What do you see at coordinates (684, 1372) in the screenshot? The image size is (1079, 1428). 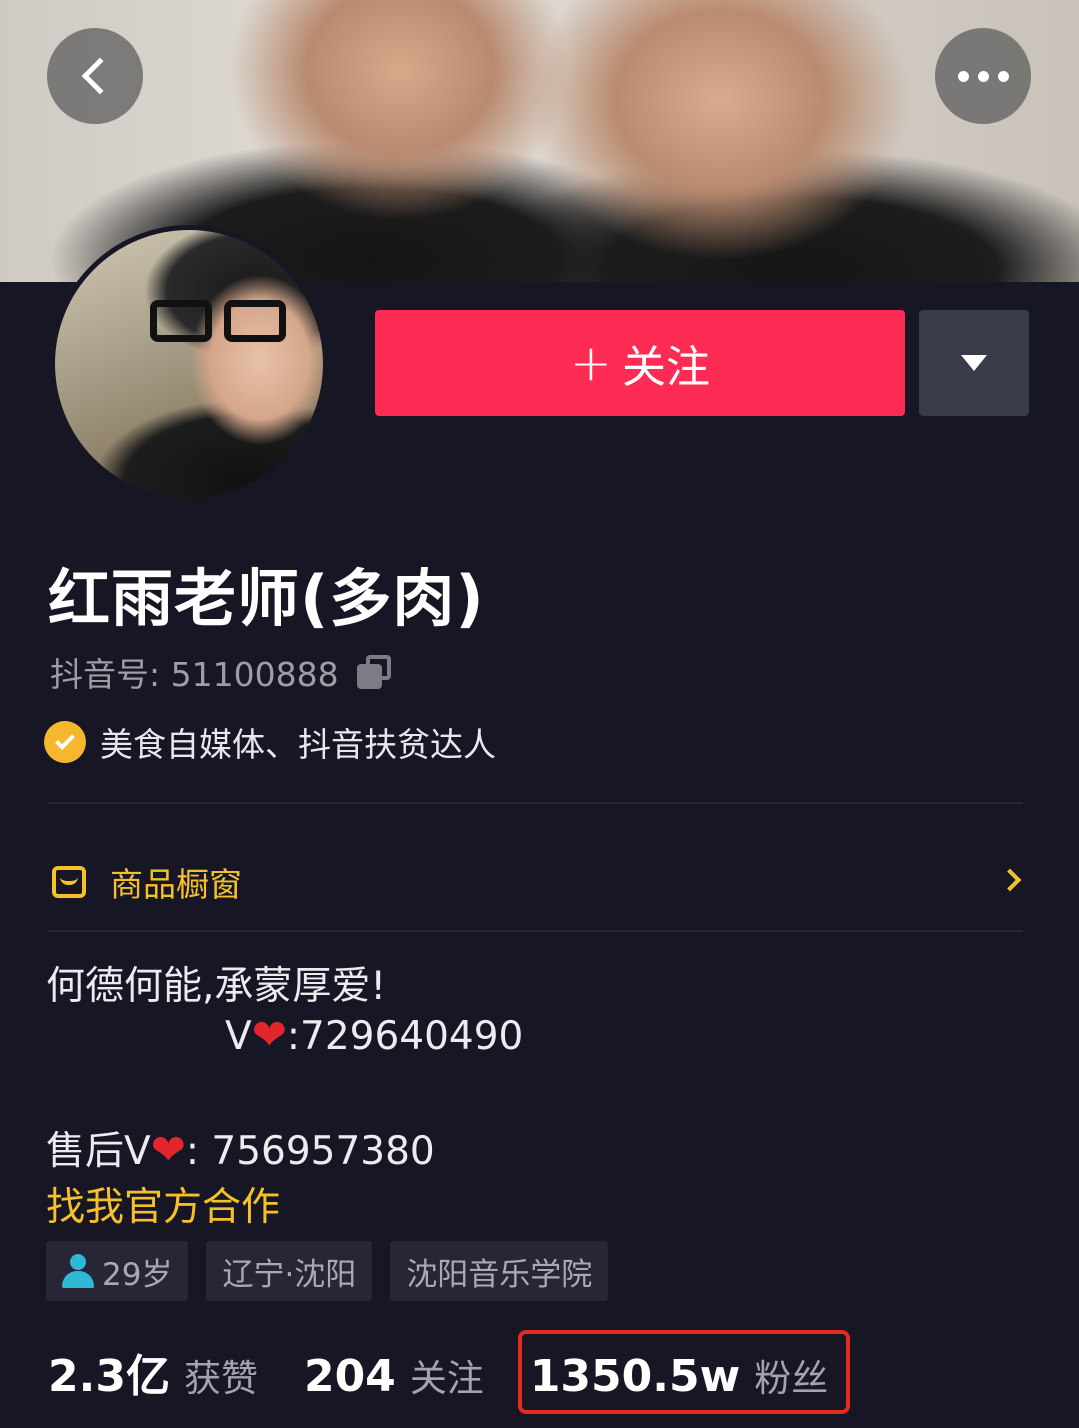 I see `followers-highlight-box` at bounding box center [684, 1372].